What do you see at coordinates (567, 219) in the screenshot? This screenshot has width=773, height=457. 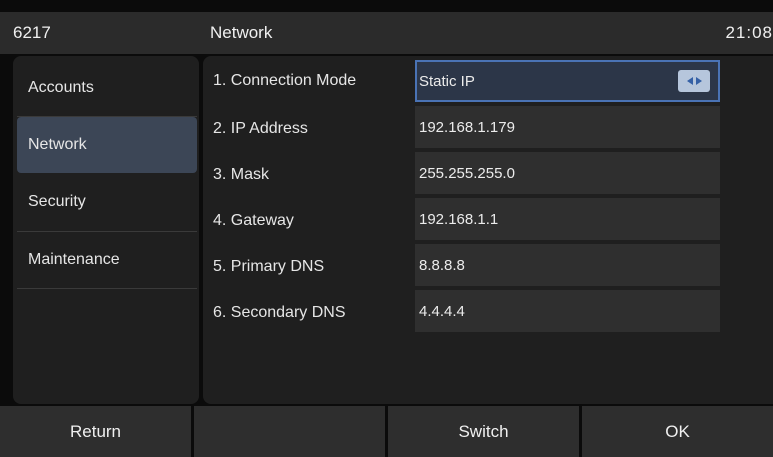 I see `gateway-field: 192.168.1.1` at bounding box center [567, 219].